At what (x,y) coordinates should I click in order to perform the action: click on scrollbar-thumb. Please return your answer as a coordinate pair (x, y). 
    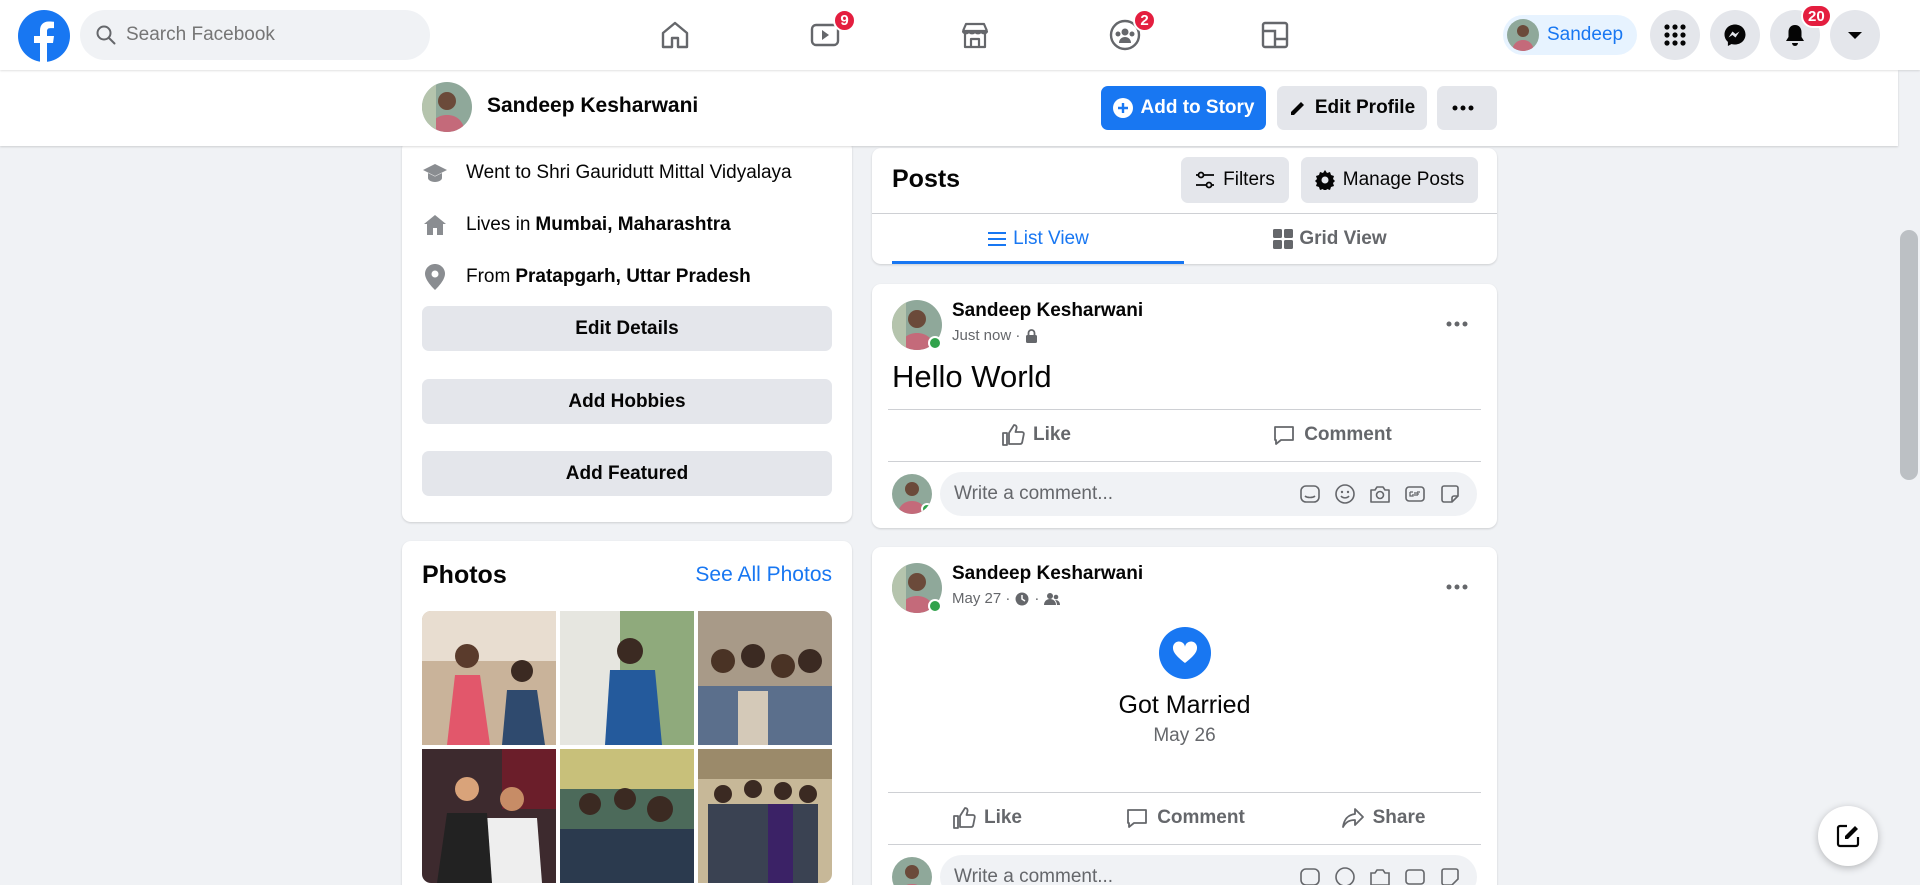
    Looking at the image, I should click on (1909, 355).